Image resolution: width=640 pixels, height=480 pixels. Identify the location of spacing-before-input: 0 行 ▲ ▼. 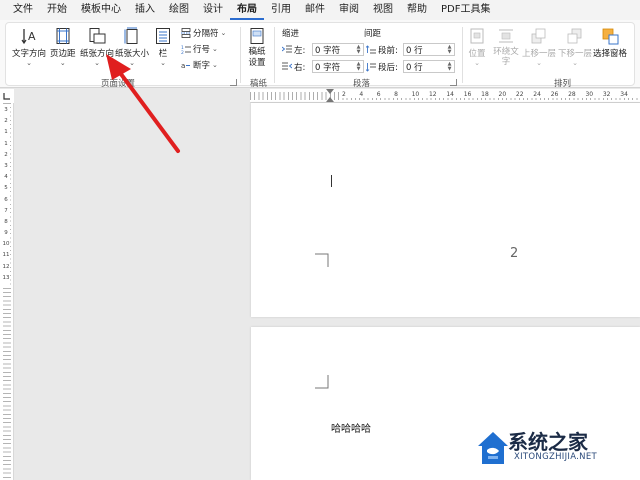
(429, 49).